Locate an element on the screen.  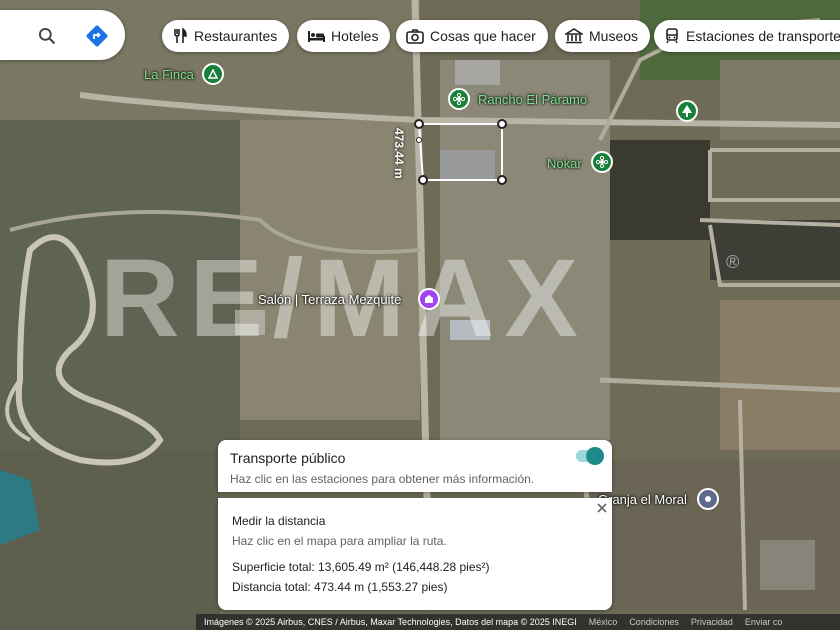
category-chip-cosas-que-hacer: Cosas que hacer is located at coordinates (472, 36).